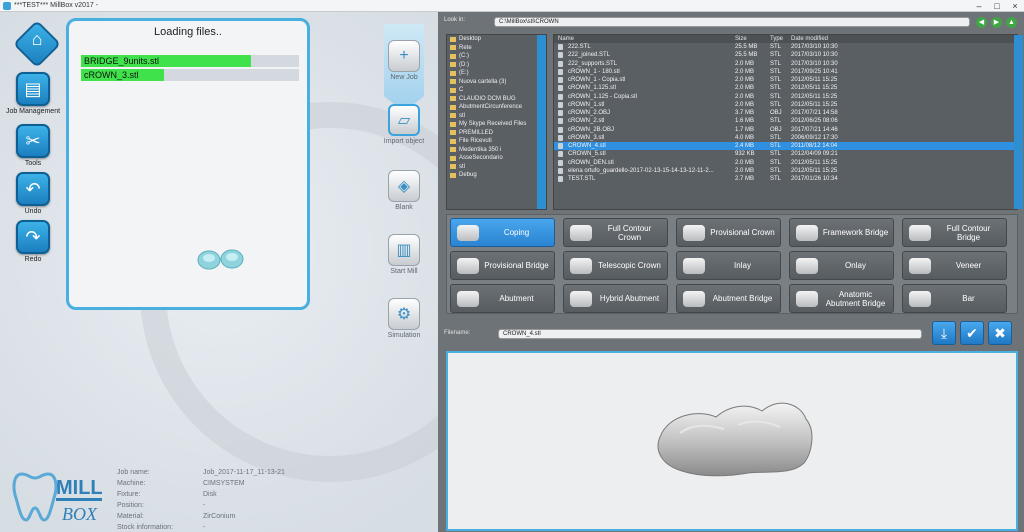 The image size is (1024, 532). What do you see at coordinates (496, 141) in the screenshot?
I see `folder-item: File Ricevuti` at bounding box center [496, 141].